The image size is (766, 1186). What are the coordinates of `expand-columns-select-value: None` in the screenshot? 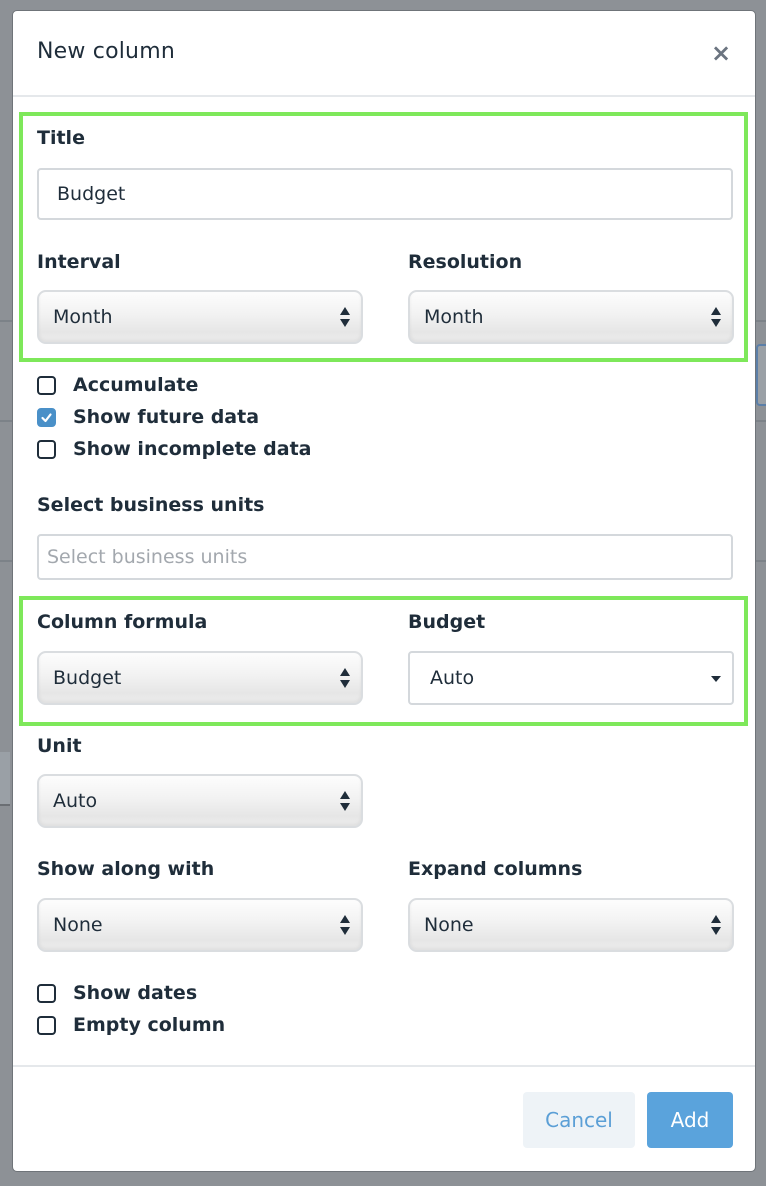 It's located at (449, 925).